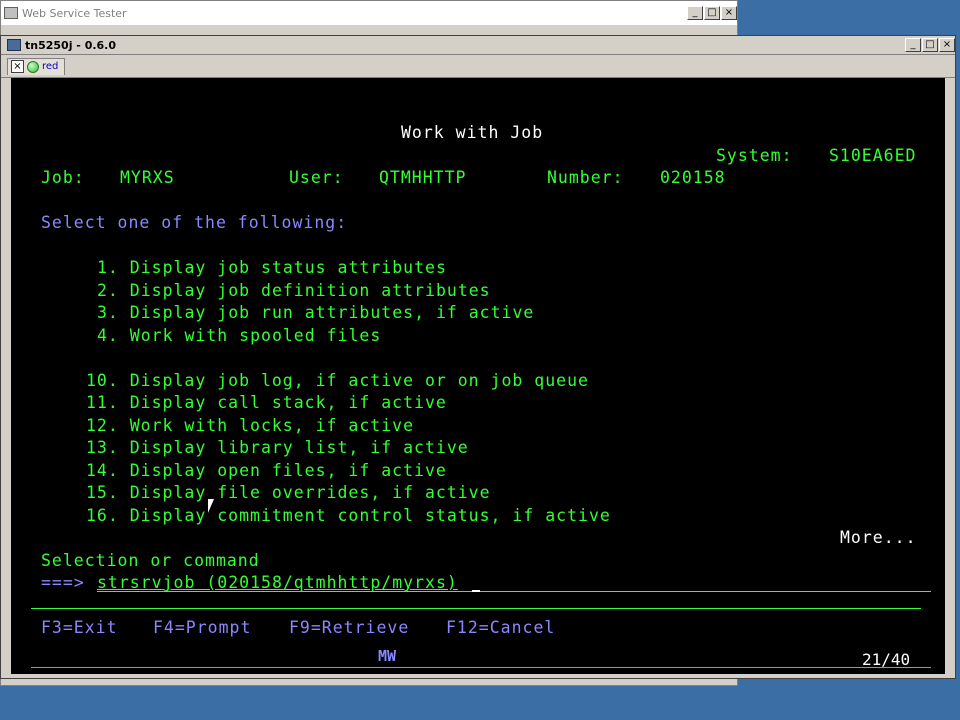 Image resolution: width=960 pixels, height=720 pixels. I want to click on background-window-titlebar: Web Service Tester, so click(369, 13).